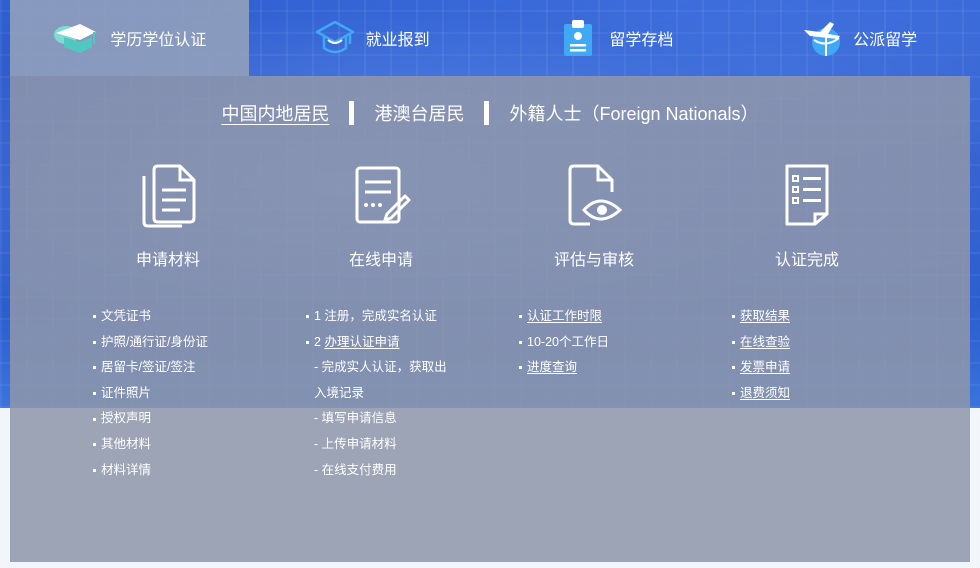 The image size is (980, 568). What do you see at coordinates (807, 195) in the screenshot?
I see `checklist-icon` at bounding box center [807, 195].